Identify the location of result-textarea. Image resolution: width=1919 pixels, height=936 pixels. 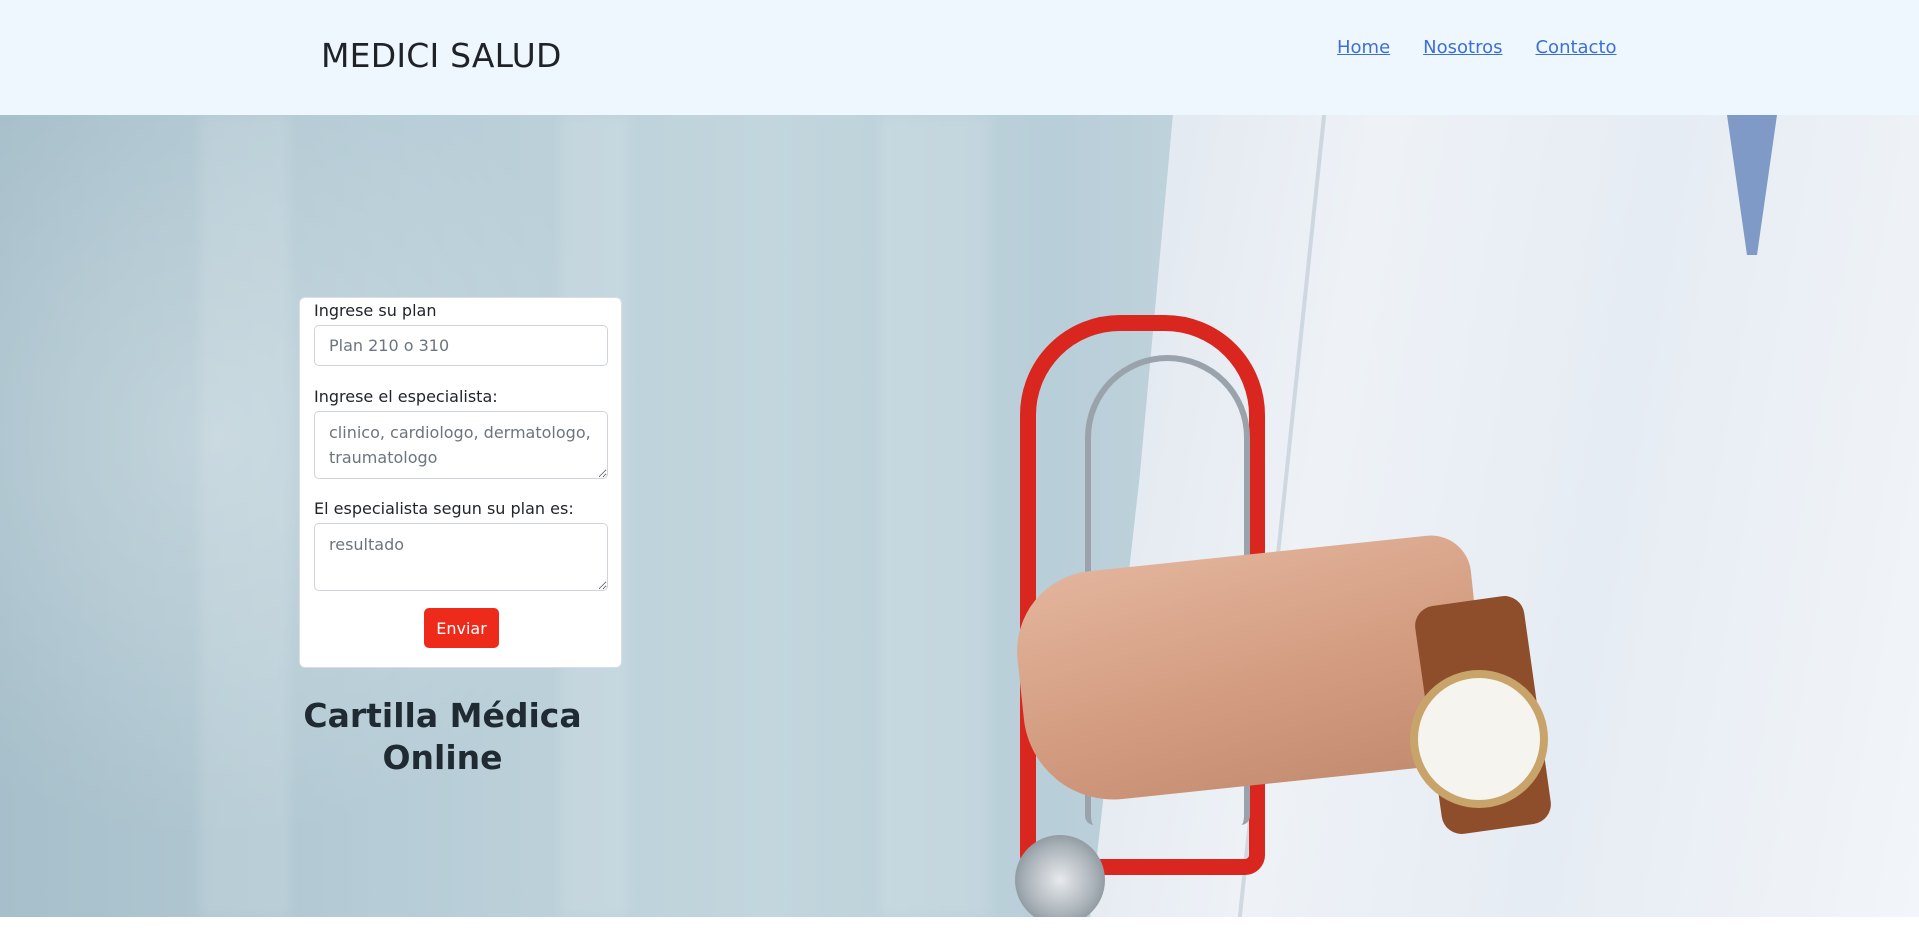
(461, 557).